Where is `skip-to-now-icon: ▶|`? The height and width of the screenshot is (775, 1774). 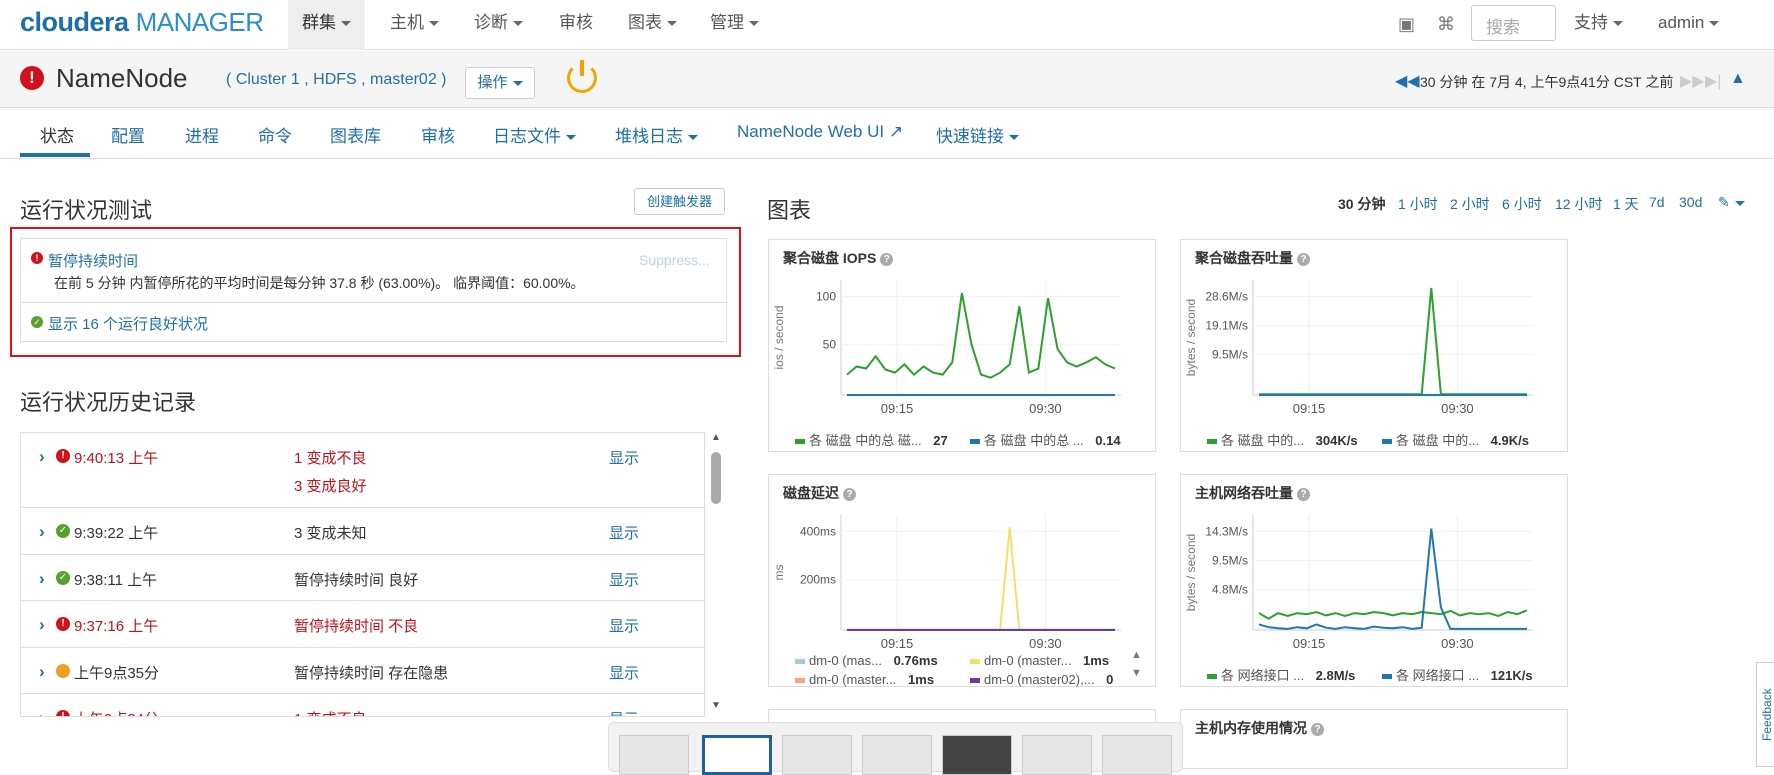 skip-to-now-icon: ▶| is located at coordinates (1713, 81).